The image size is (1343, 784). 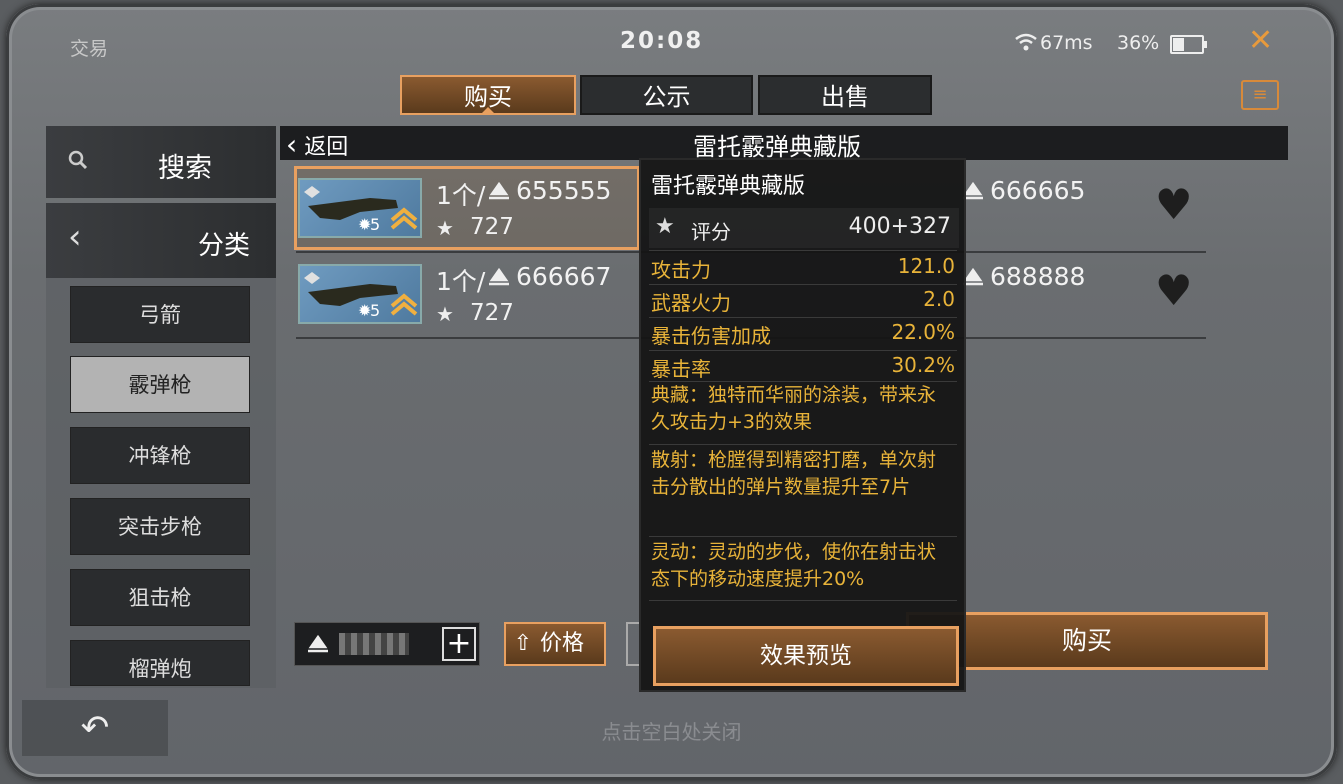 I want to click on sort-price-label: 价格, so click(x=562, y=643).